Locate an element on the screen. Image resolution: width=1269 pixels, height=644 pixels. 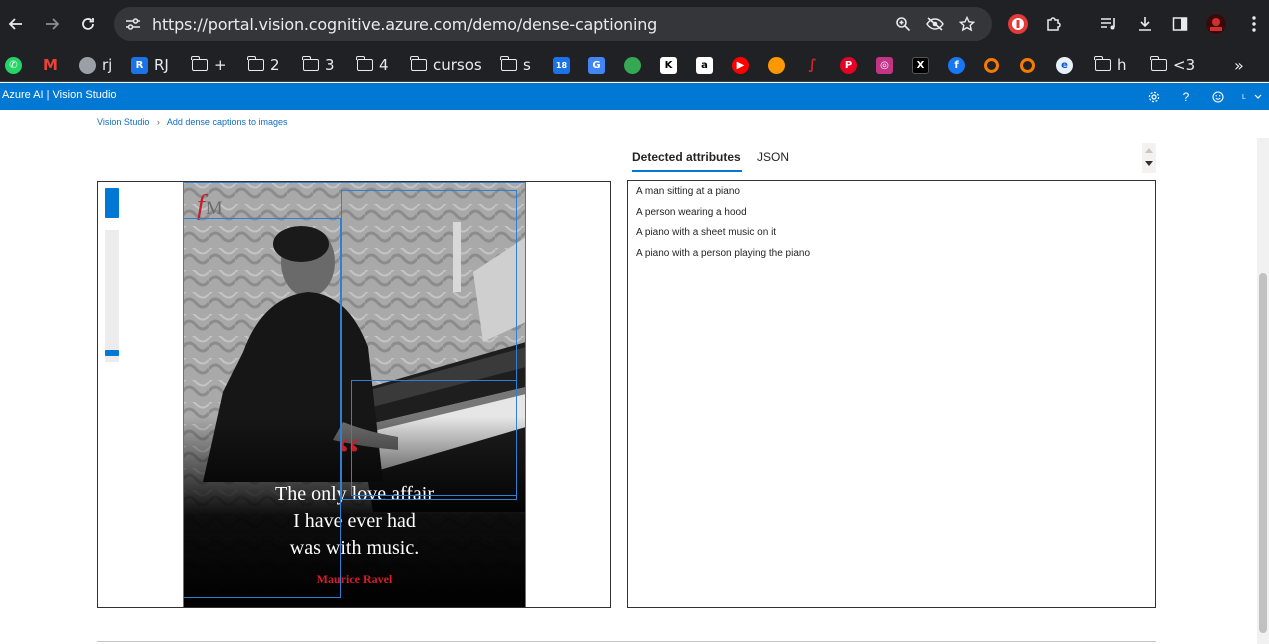
zoom-slider-thumb is located at coordinates (112, 353).